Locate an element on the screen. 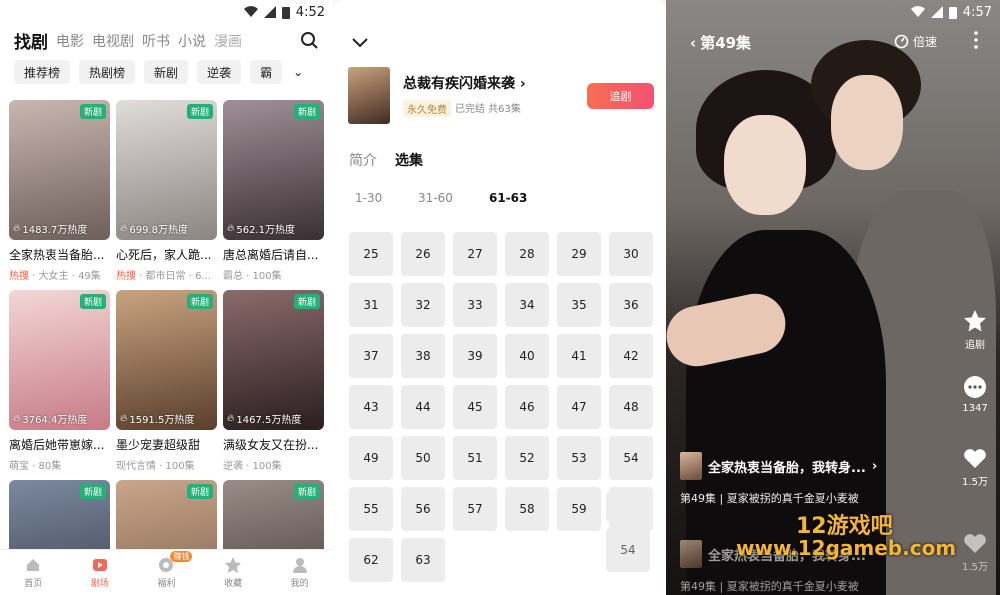  search-icon is located at coordinates (309, 40).